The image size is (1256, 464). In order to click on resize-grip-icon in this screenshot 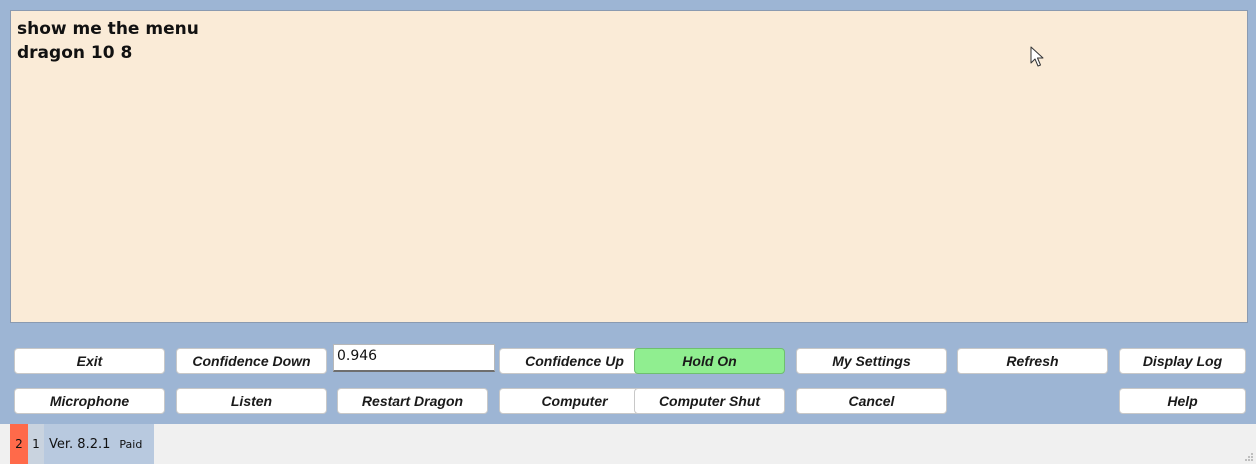, I will do `click(1249, 457)`.